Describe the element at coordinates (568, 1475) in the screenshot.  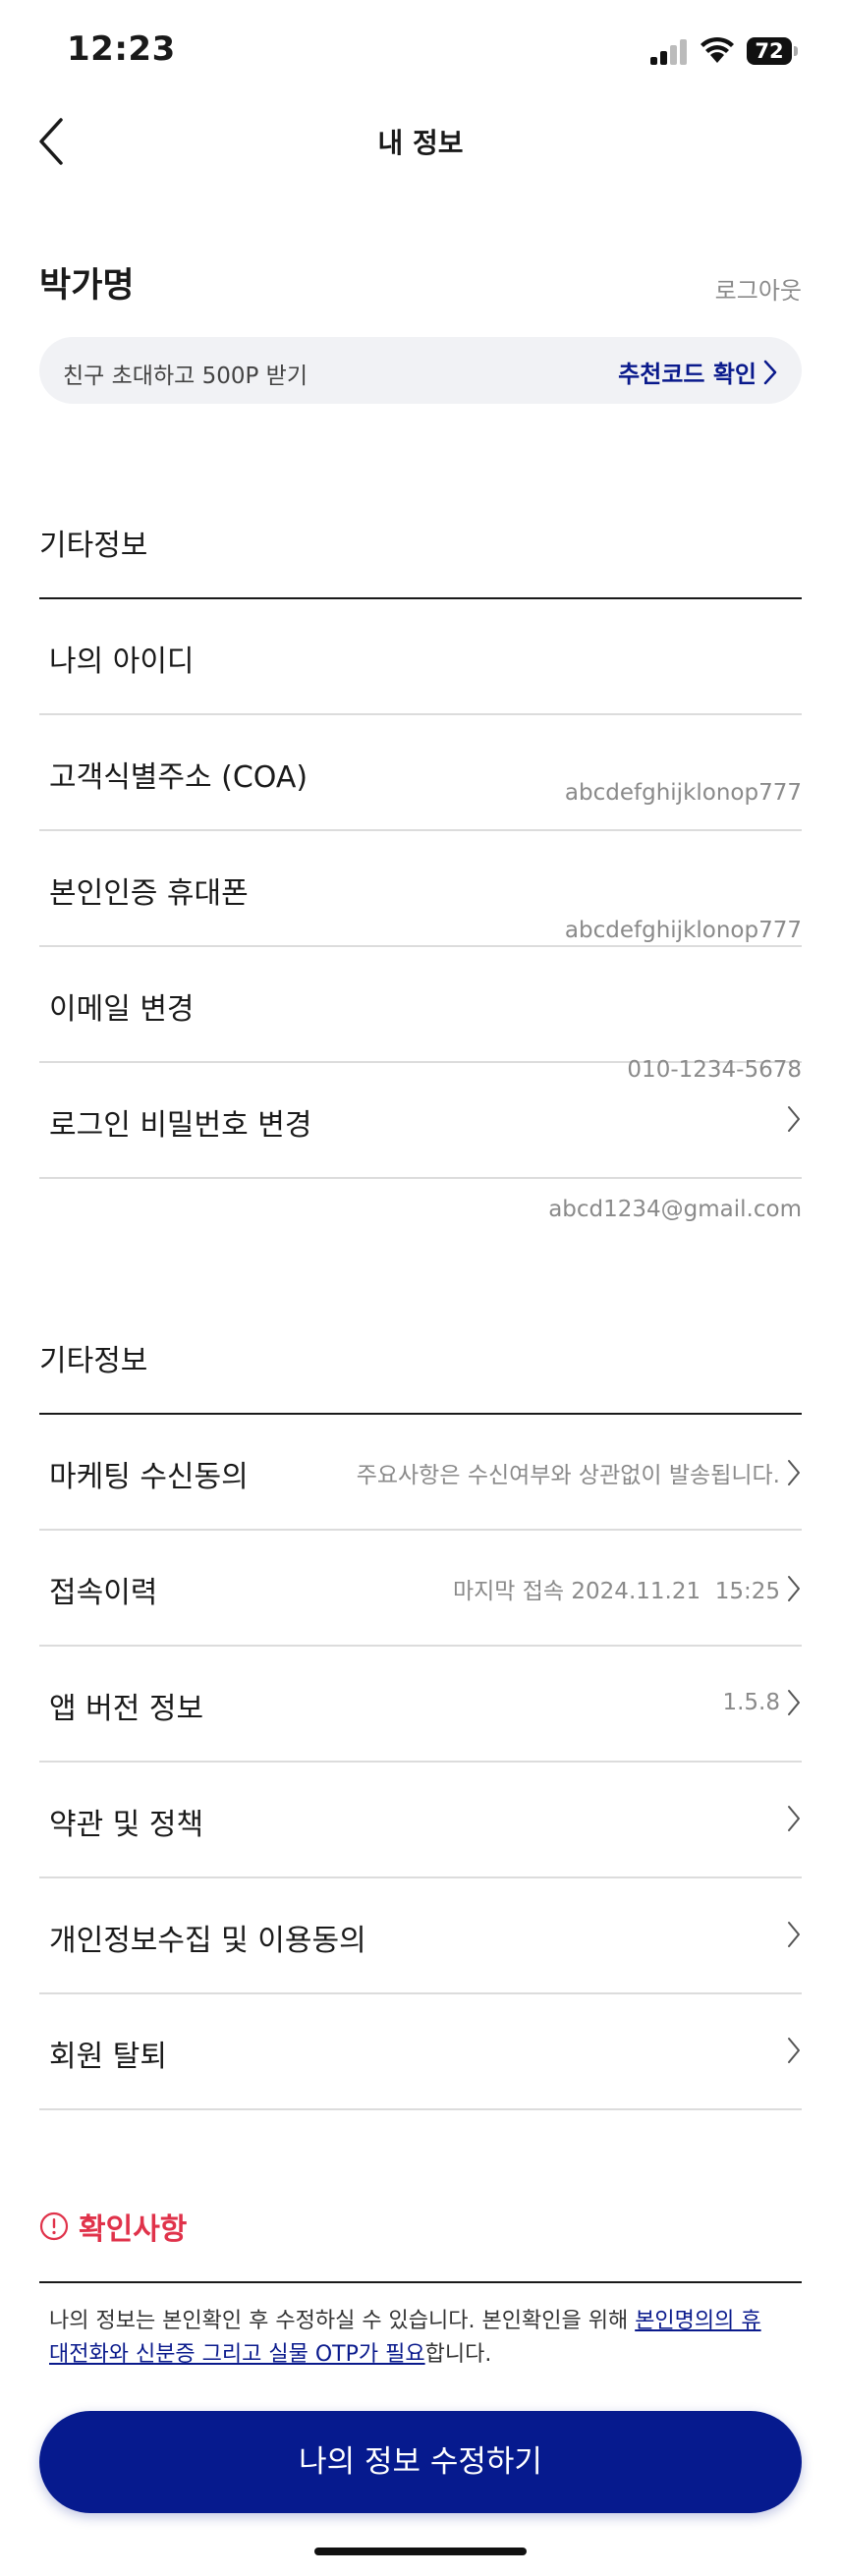
I see `row-value: 주요사항은 수신여부와 상관없이 발송됩니다.` at that location.